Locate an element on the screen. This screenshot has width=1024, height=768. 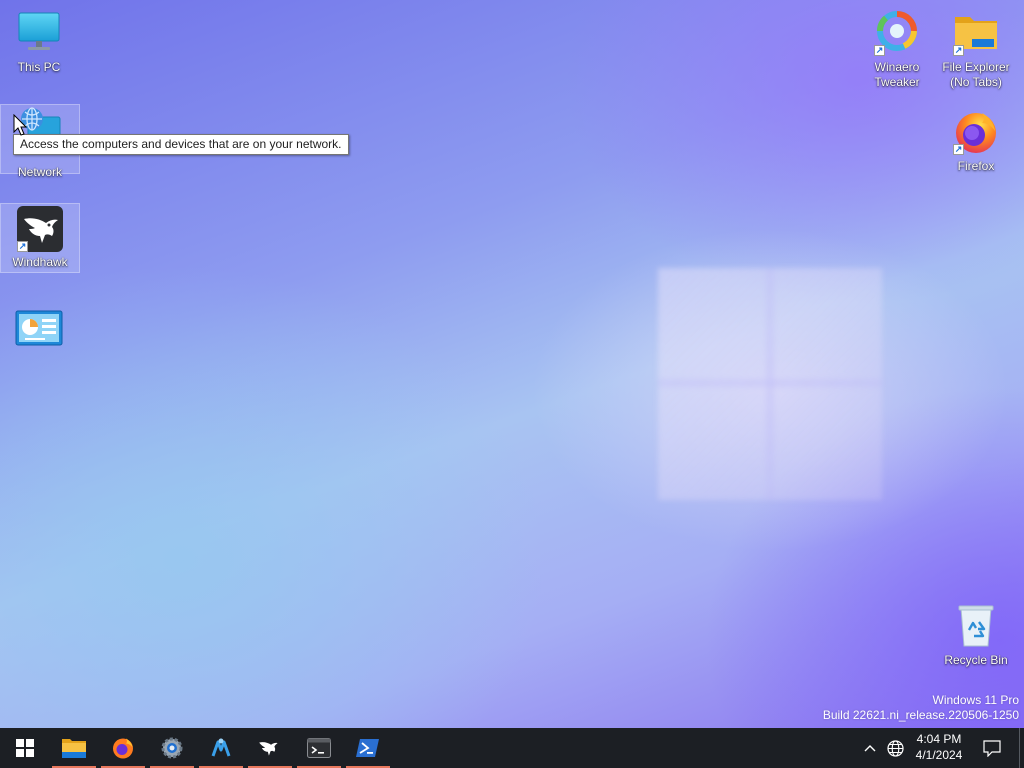
show-desktop-button is located at coordinates (1021, 748).